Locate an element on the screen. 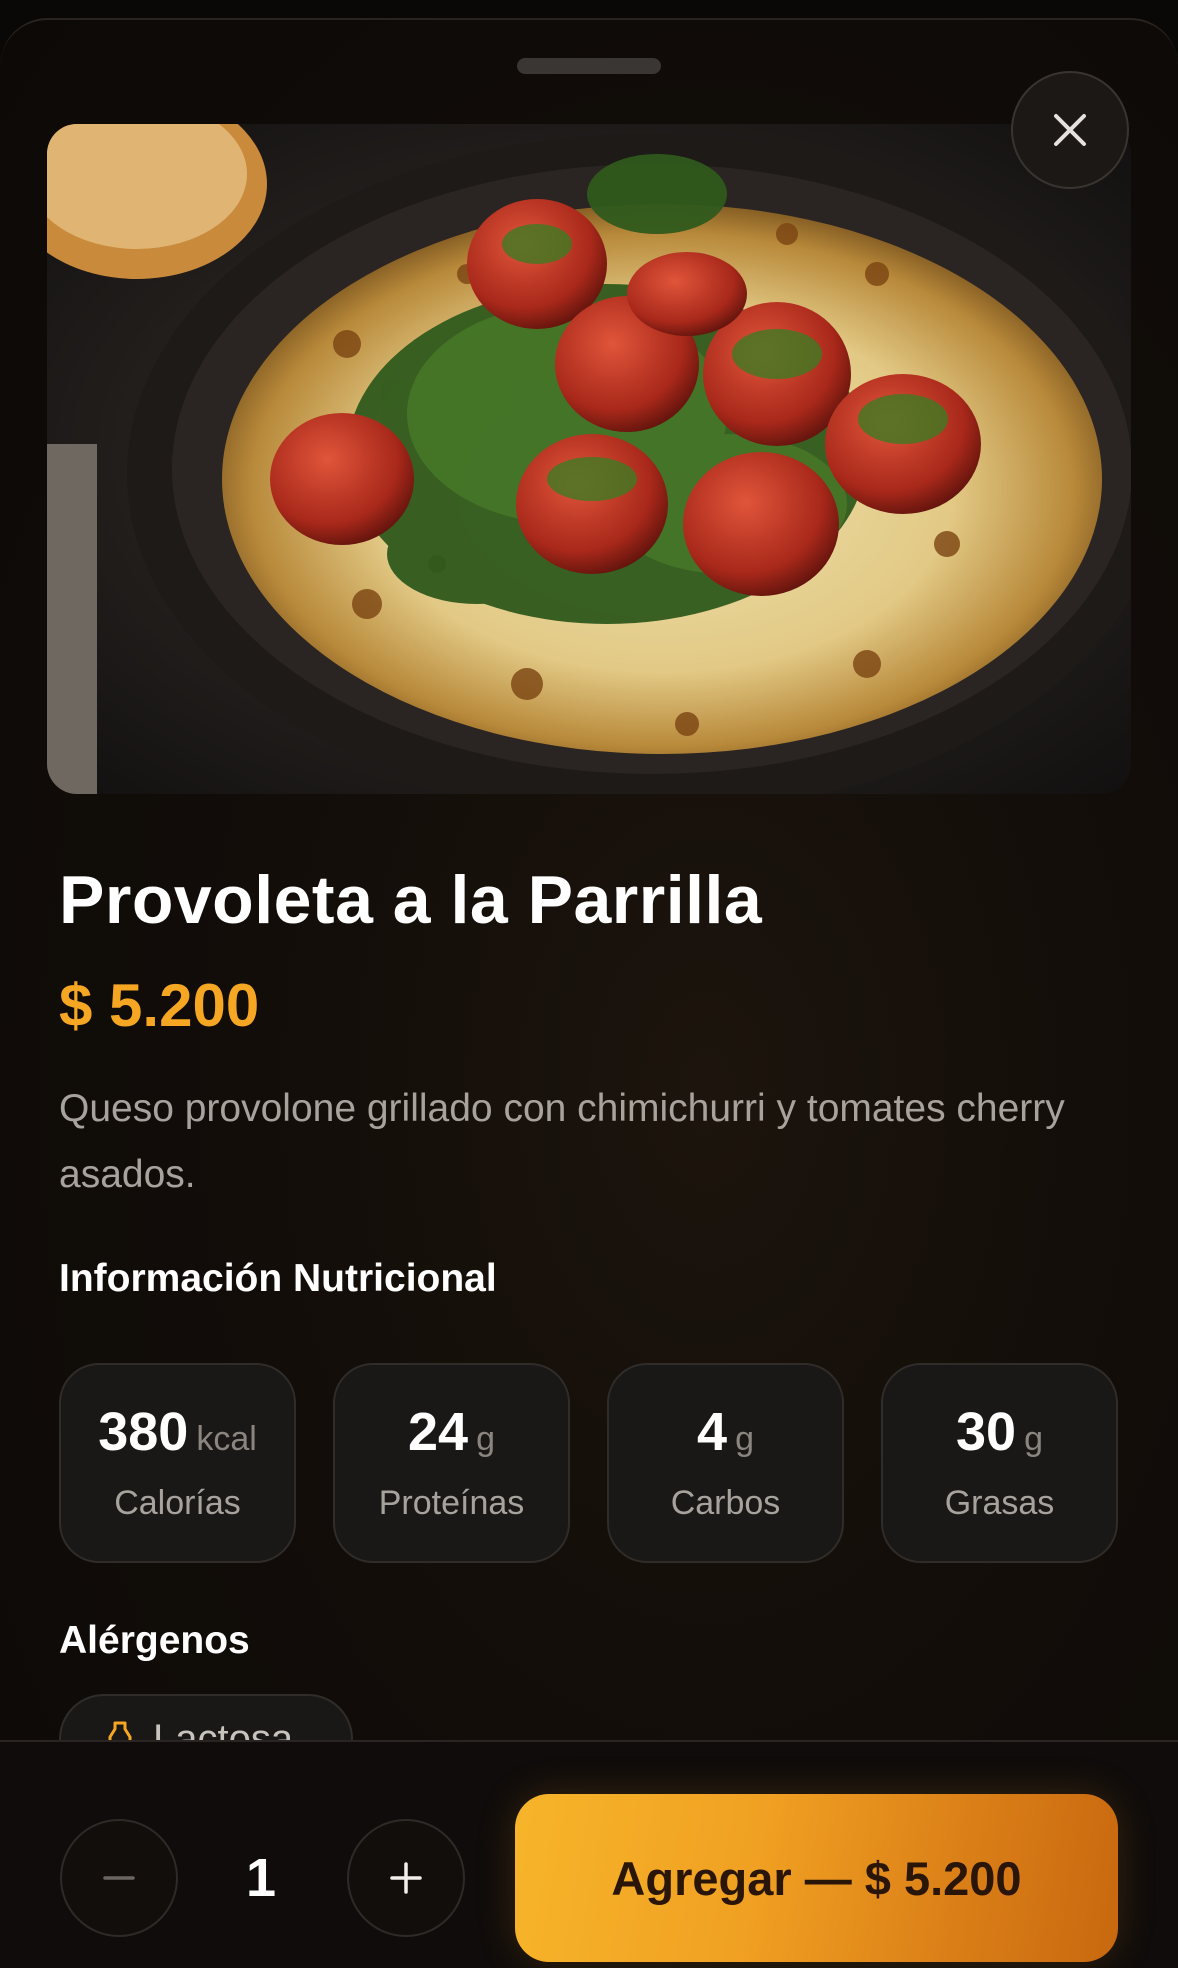 The height and width of the screenshot is (1968, 1178). increase-quantity-button is located at coordinates (406, 1878).